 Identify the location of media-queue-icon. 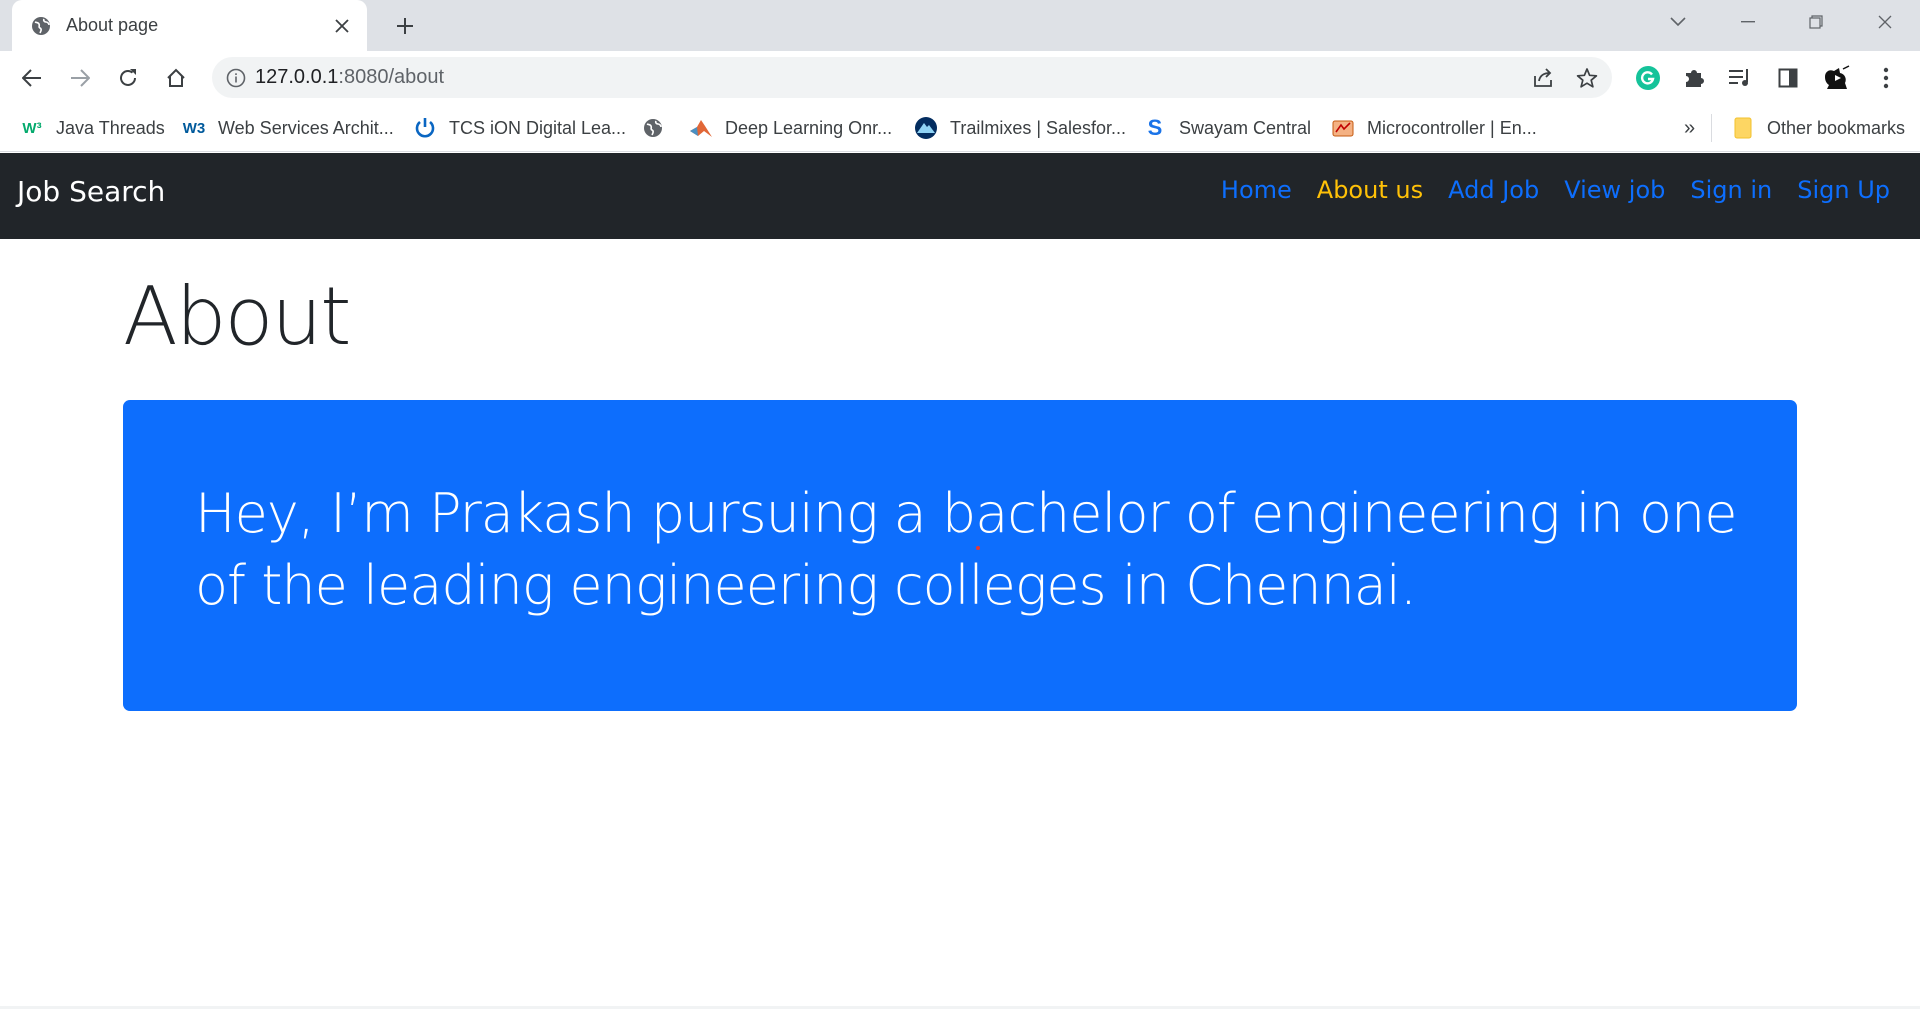
(1740, 78).